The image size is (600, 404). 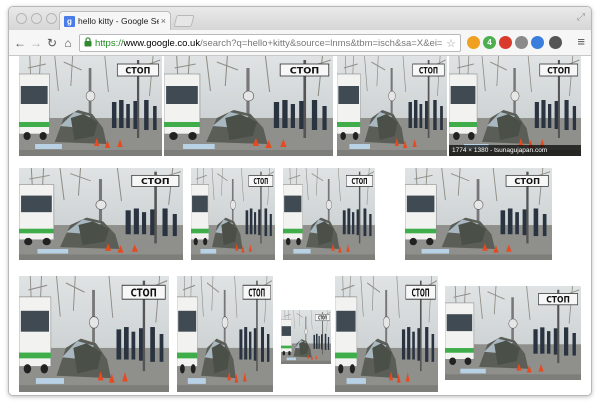 I want to click on red-circle-extension-icon, so click(x=505, y=42).